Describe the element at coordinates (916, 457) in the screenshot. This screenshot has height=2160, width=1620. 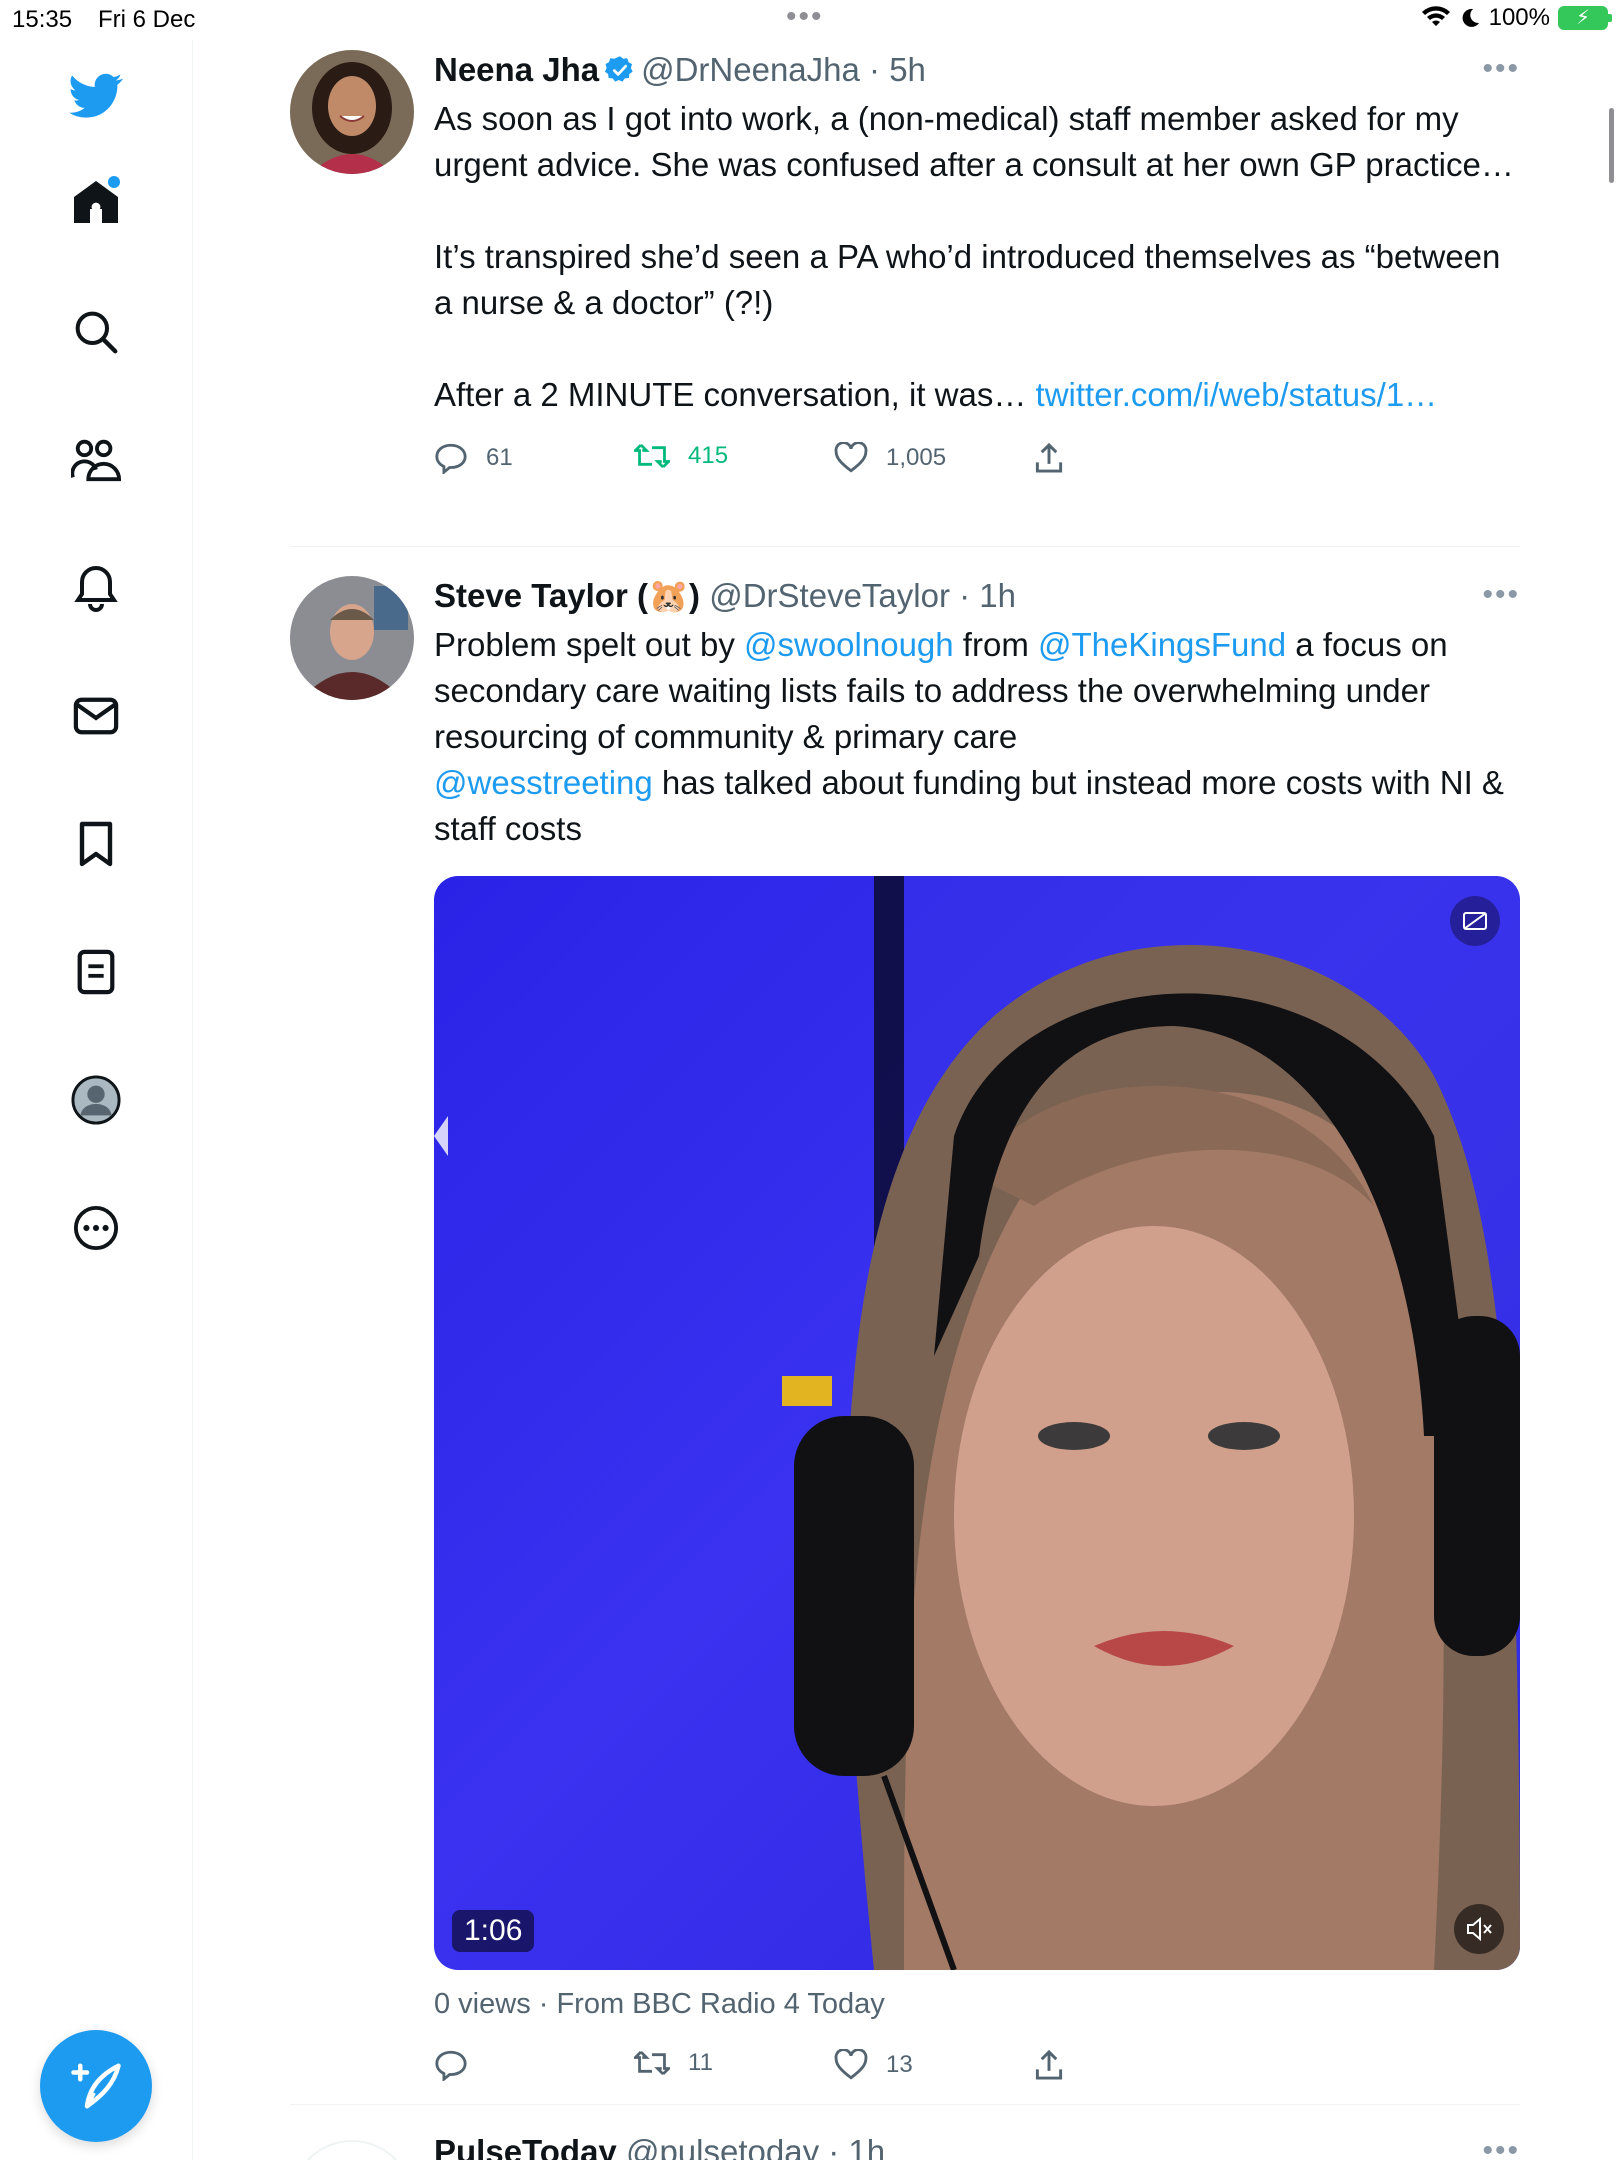
I see `like-count: 1,005` at that location.